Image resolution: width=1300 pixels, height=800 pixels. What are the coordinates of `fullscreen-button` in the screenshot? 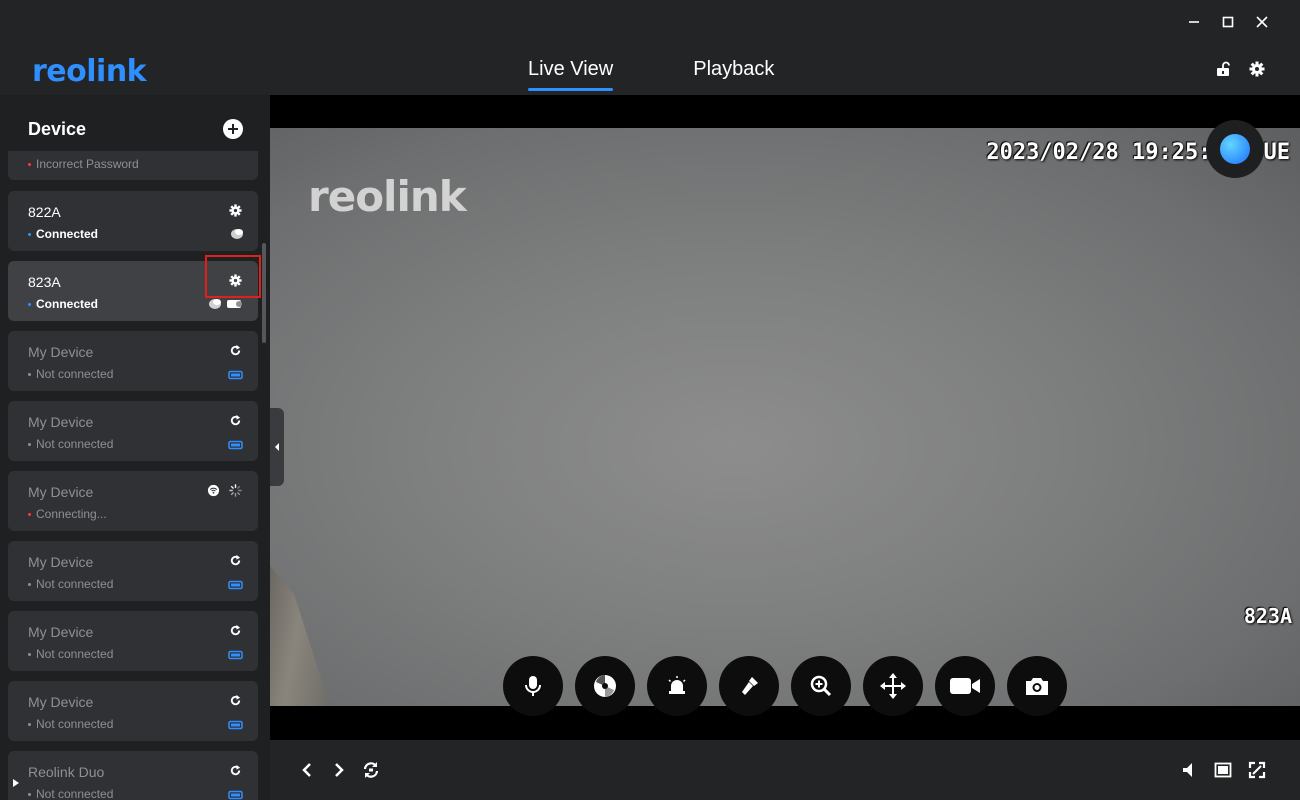 It's located at (1257, 770).